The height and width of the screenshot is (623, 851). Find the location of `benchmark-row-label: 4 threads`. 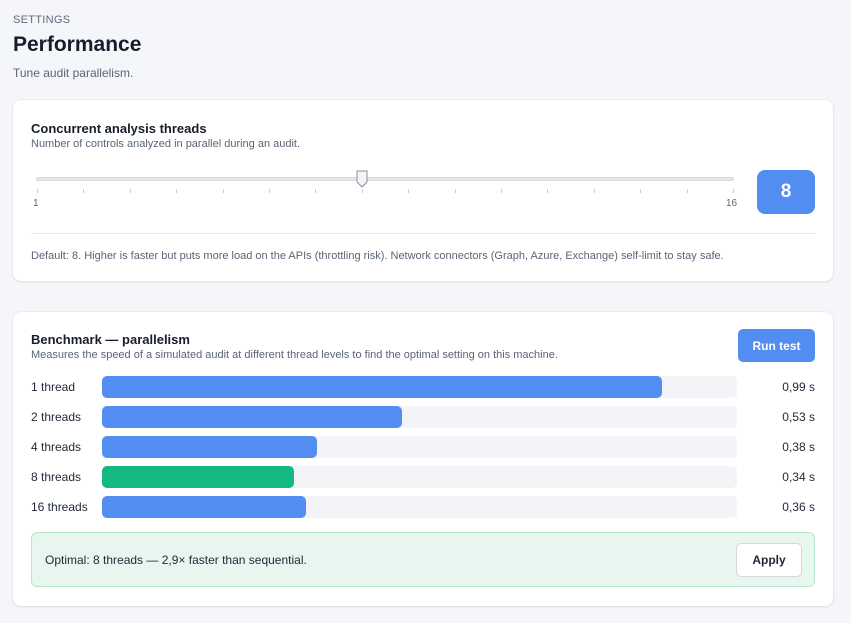

benchmark-row-label: 4 threads is located at coordinates (56, 447).